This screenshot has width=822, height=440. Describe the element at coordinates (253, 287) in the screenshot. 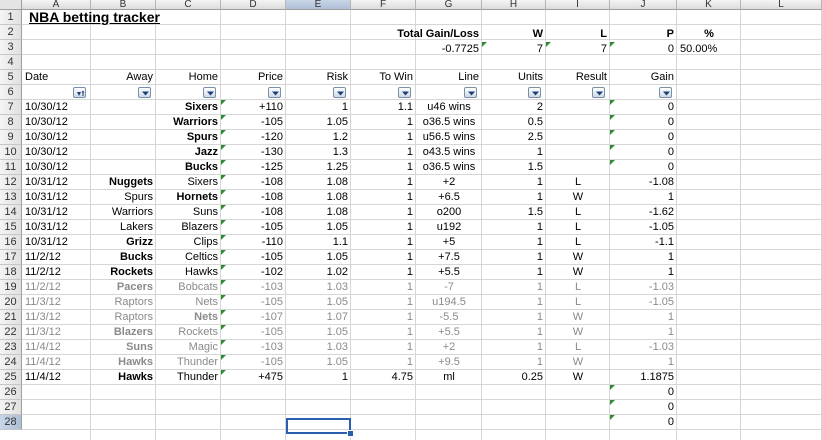

I see `cell-price: -103` at that location.